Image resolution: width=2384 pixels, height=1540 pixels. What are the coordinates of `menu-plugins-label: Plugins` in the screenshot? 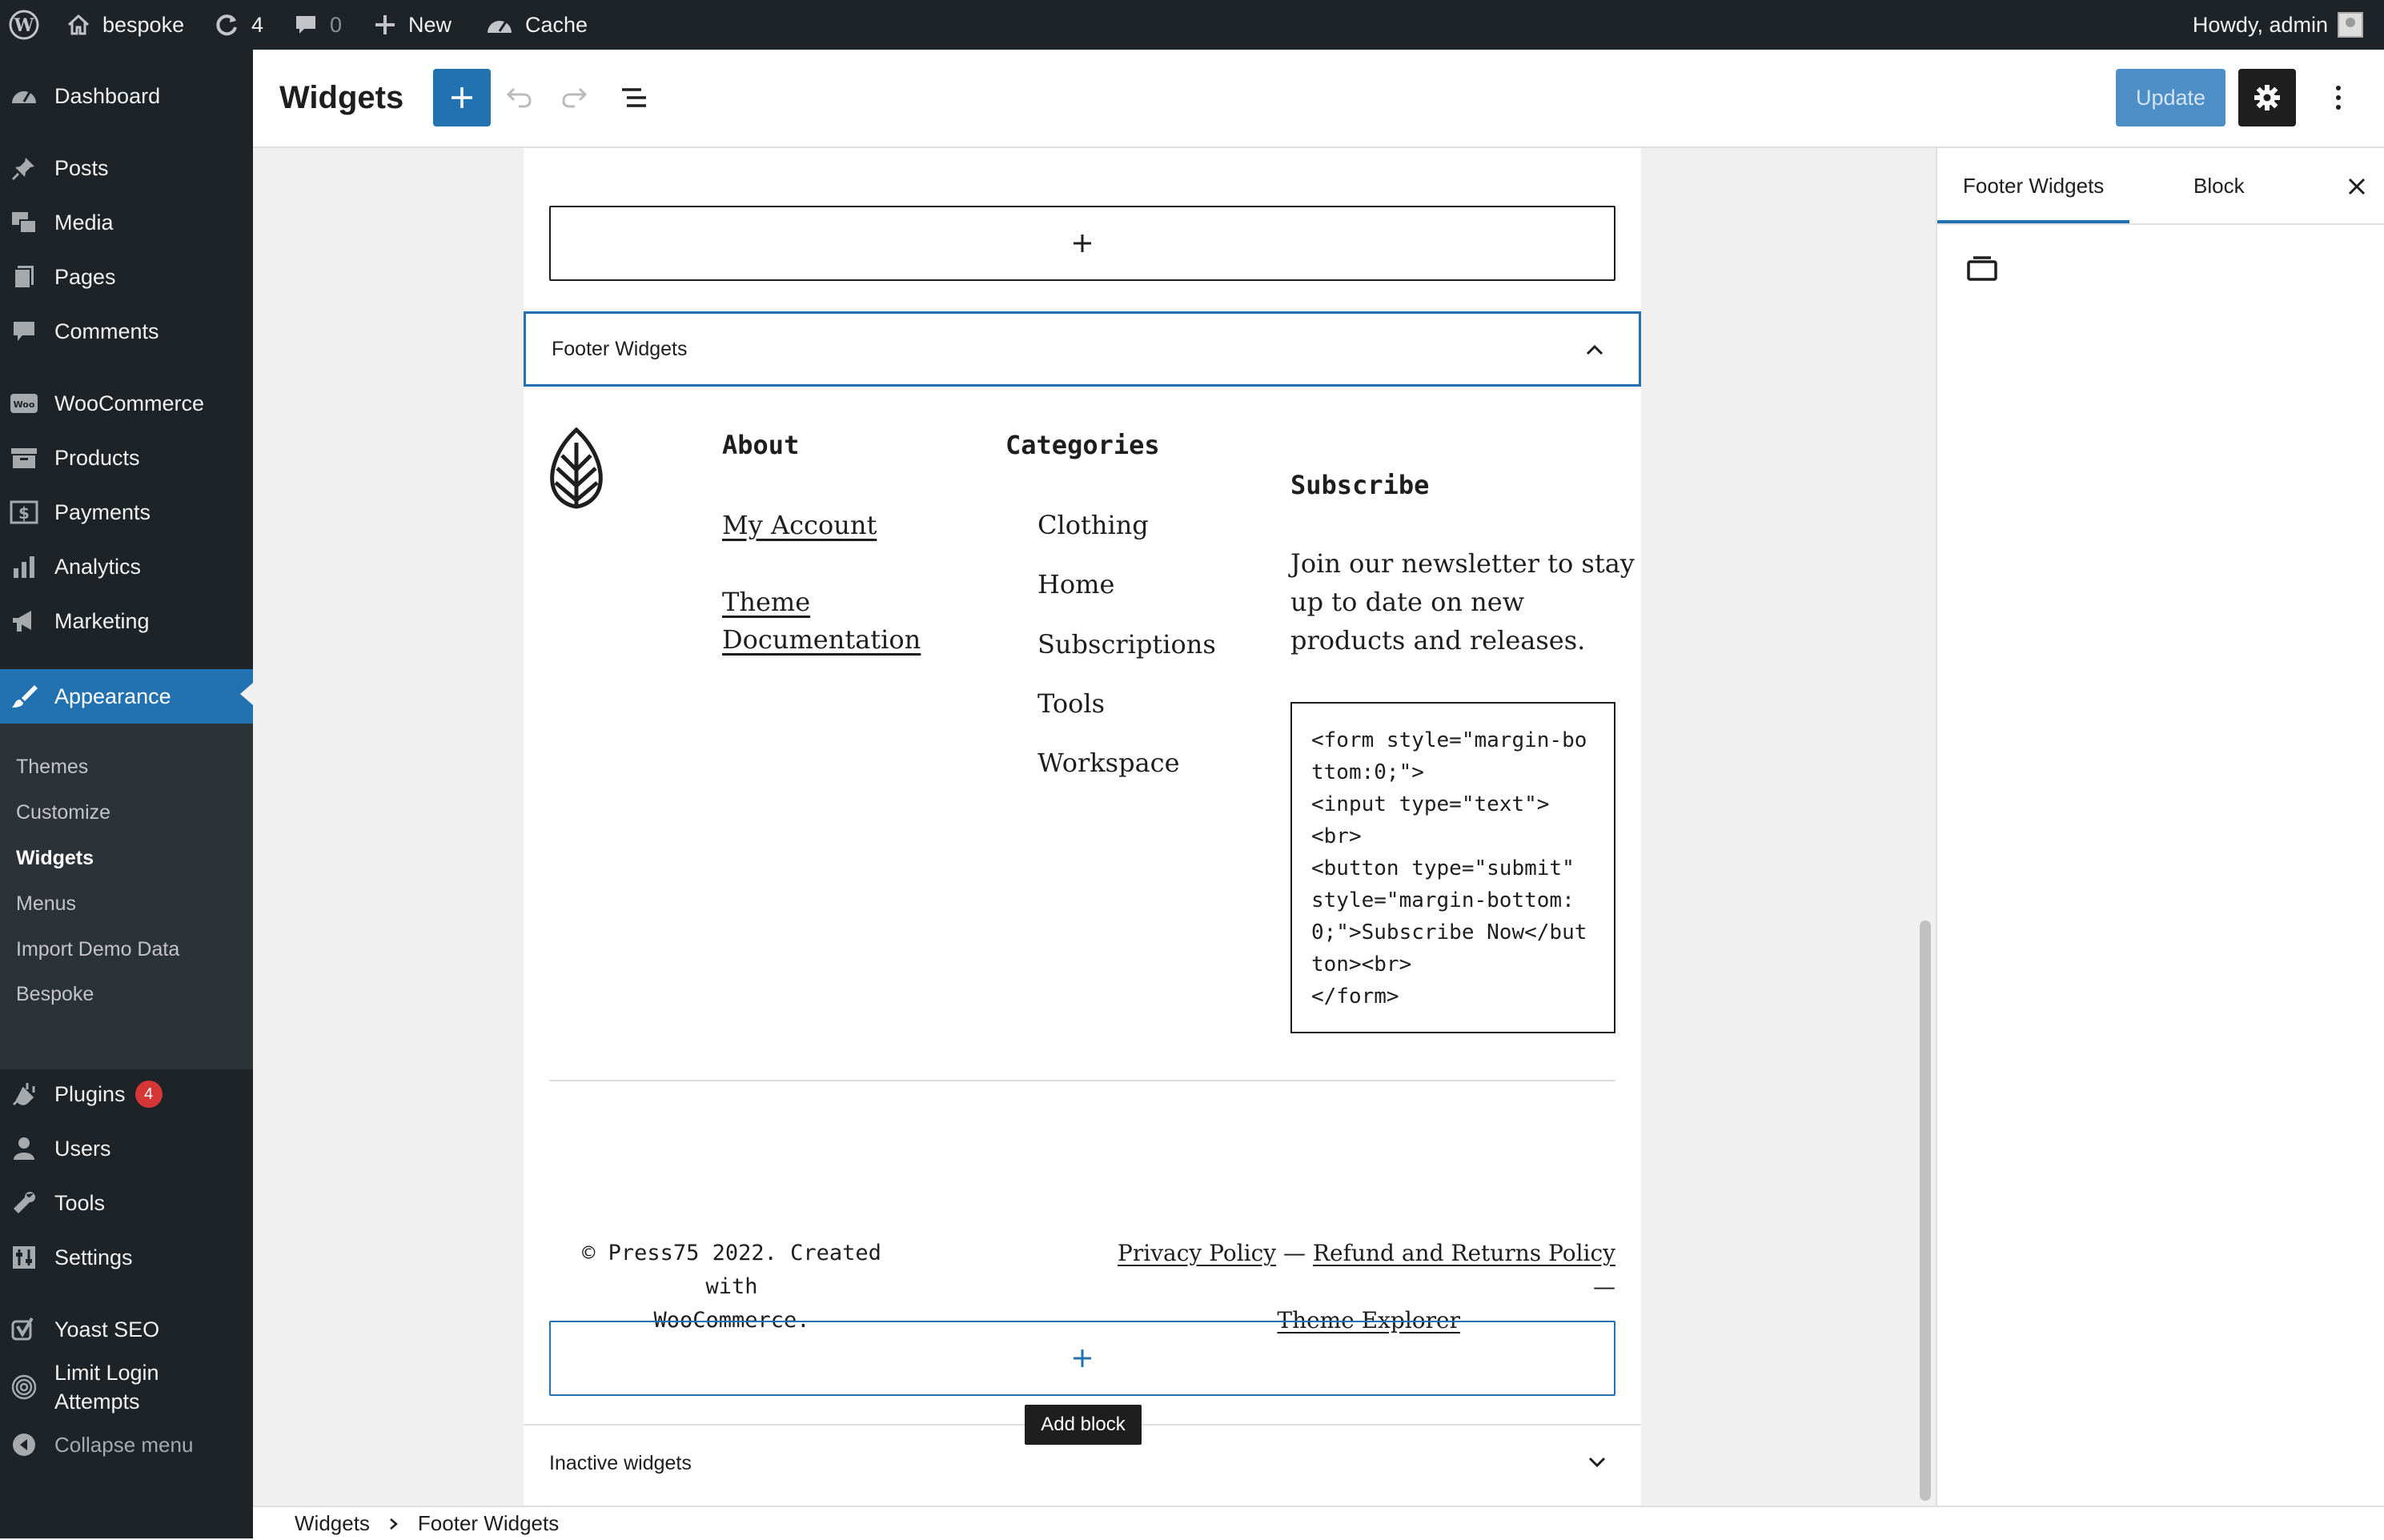 It's located at (90, 1093).